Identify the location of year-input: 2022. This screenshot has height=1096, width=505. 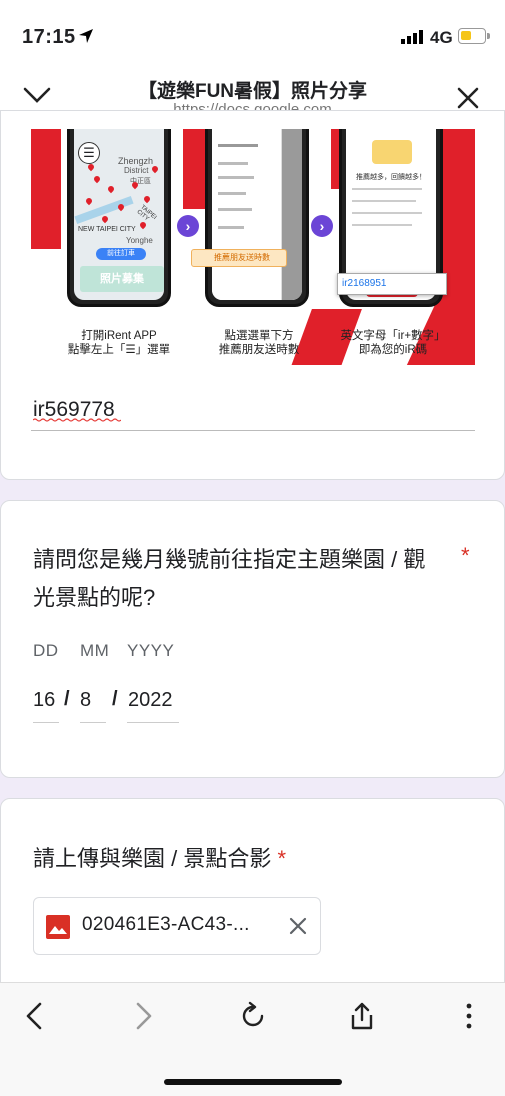
(150, 700).